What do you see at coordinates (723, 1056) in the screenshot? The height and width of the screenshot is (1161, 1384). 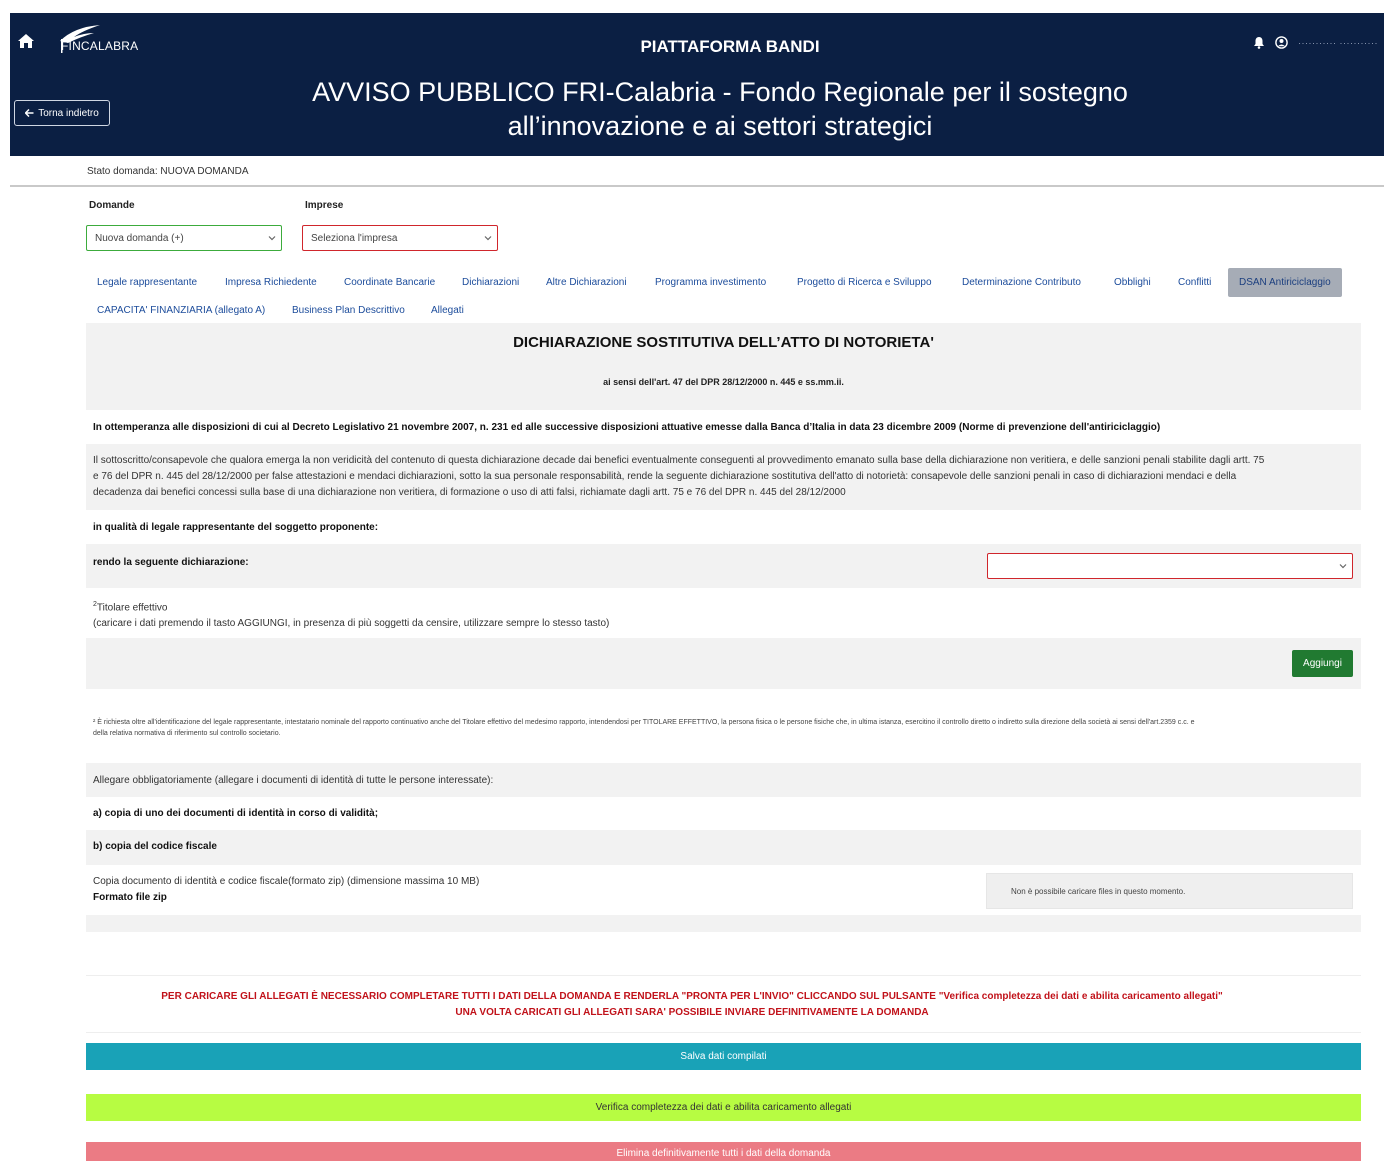 I see `save-button: Salva dati compilati` at bounding box center [723, 1056].